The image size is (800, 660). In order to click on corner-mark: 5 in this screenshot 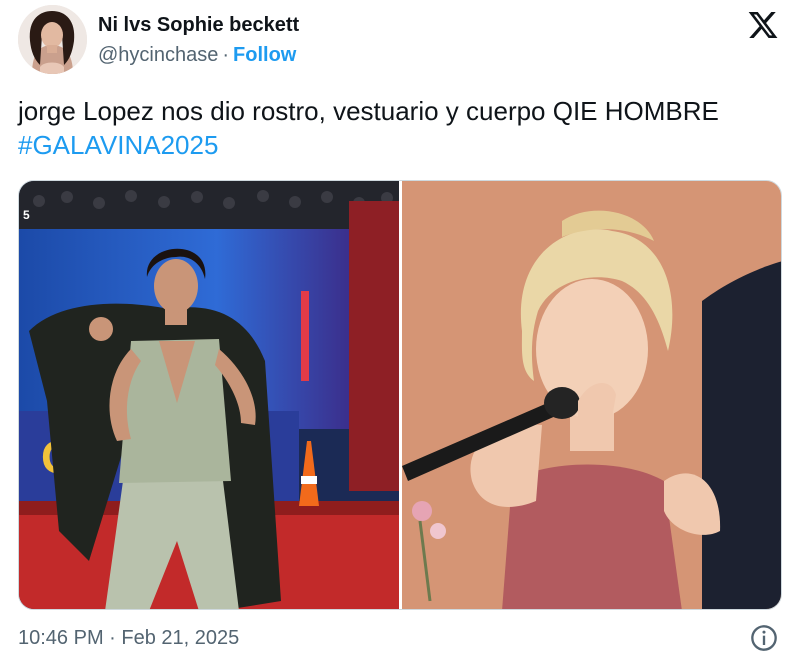, I will do `click(26, 215)`.